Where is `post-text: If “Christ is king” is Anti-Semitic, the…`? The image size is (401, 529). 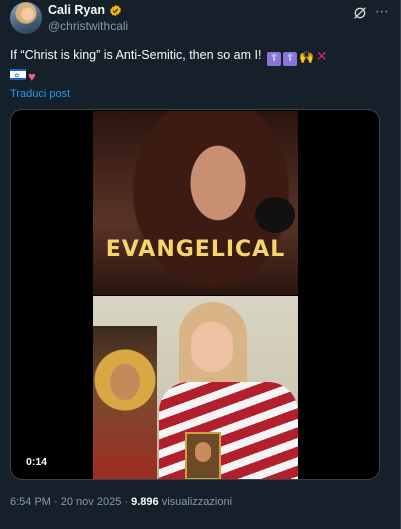 post-text: If “Christ is king” is Anti-Semitic, the… is located at coordinates (200, 66).